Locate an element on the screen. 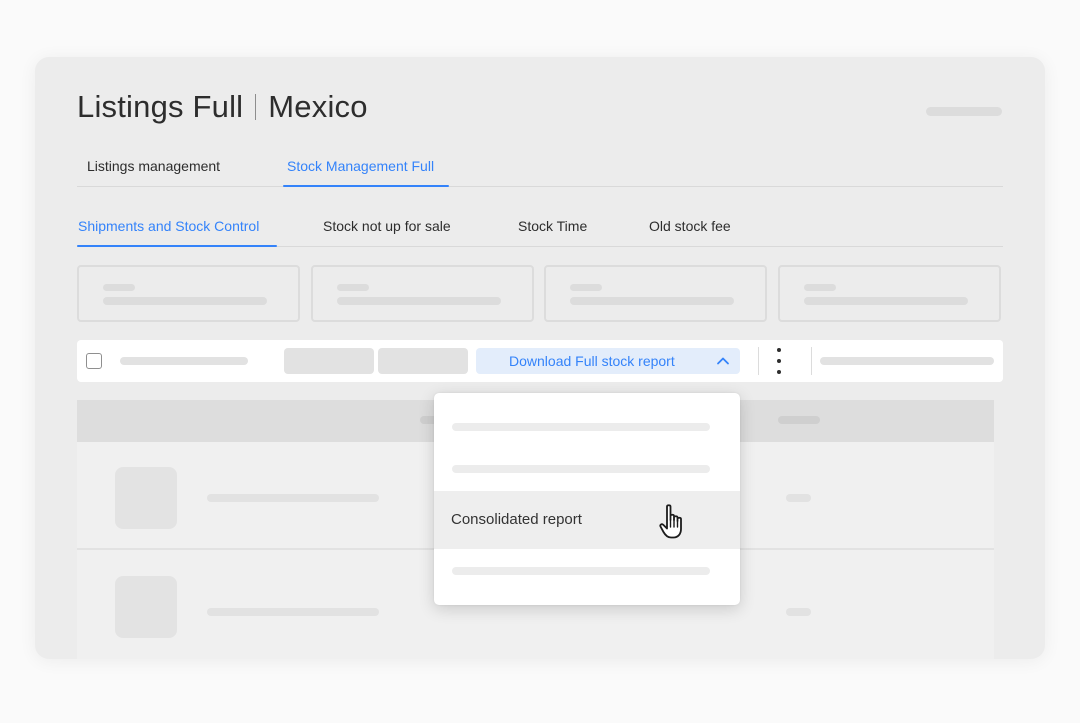 The width and height of the screenshot is (1080, 723). tab-active-indicator is located at coordinates (366, 186).